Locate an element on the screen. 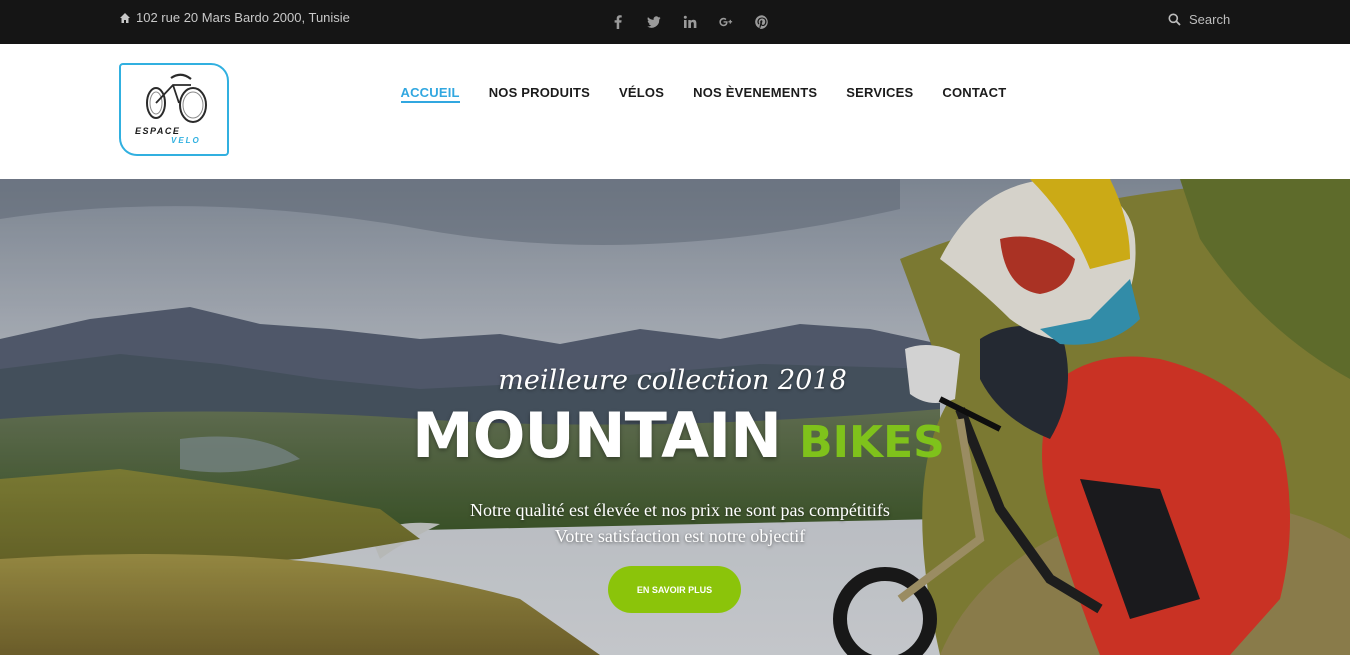 This screenshot has height=655, width=1350. facebook-icon is located at coordinates (618, 22).